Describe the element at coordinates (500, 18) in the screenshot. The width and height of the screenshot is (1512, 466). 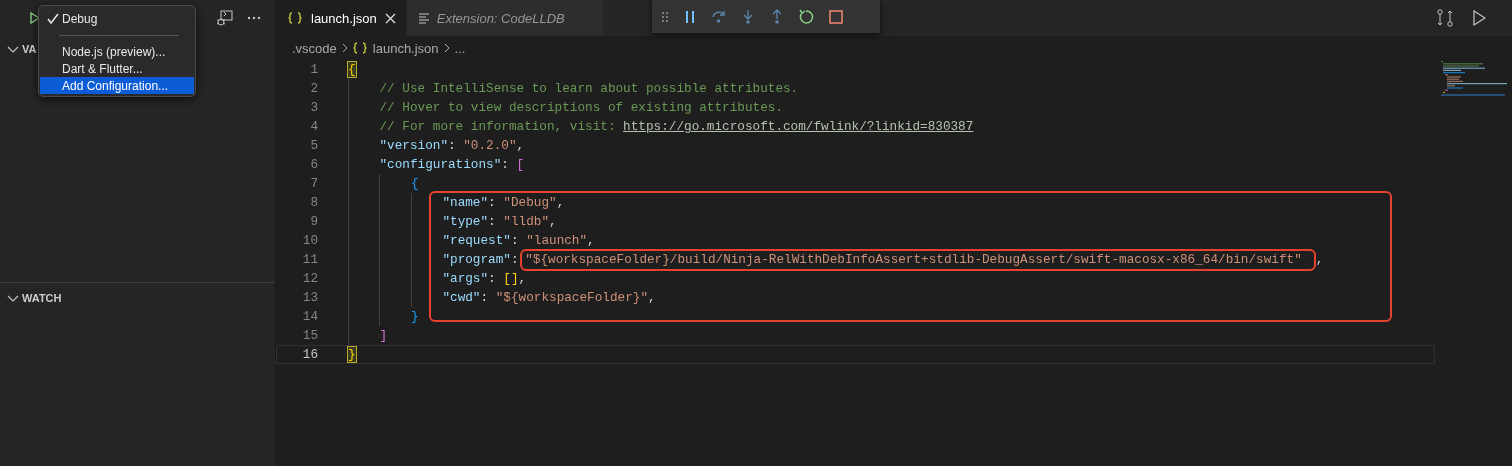
I see `tab-label: Extension: CodeLLDB` at that location.